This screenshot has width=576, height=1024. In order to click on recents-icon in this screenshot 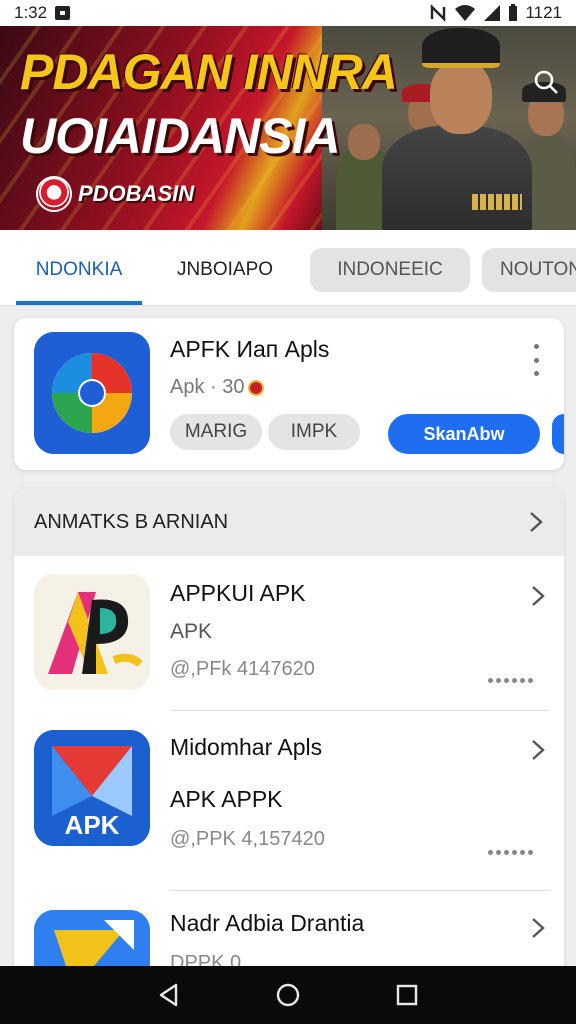, I will do `click(407, 995)`.